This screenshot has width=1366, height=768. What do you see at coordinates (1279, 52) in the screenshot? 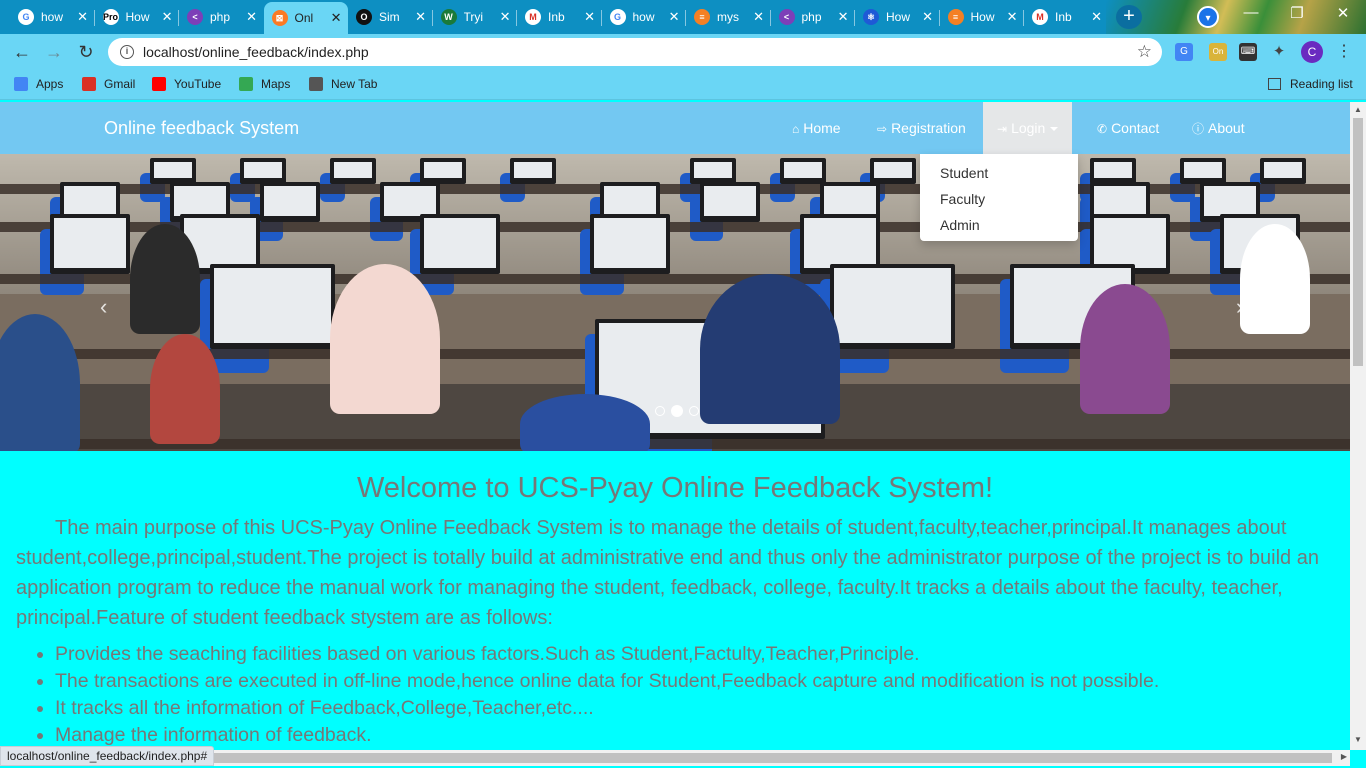
I see `extensions-puzzle-icon: ✦` at bounding box center [1279, 52].